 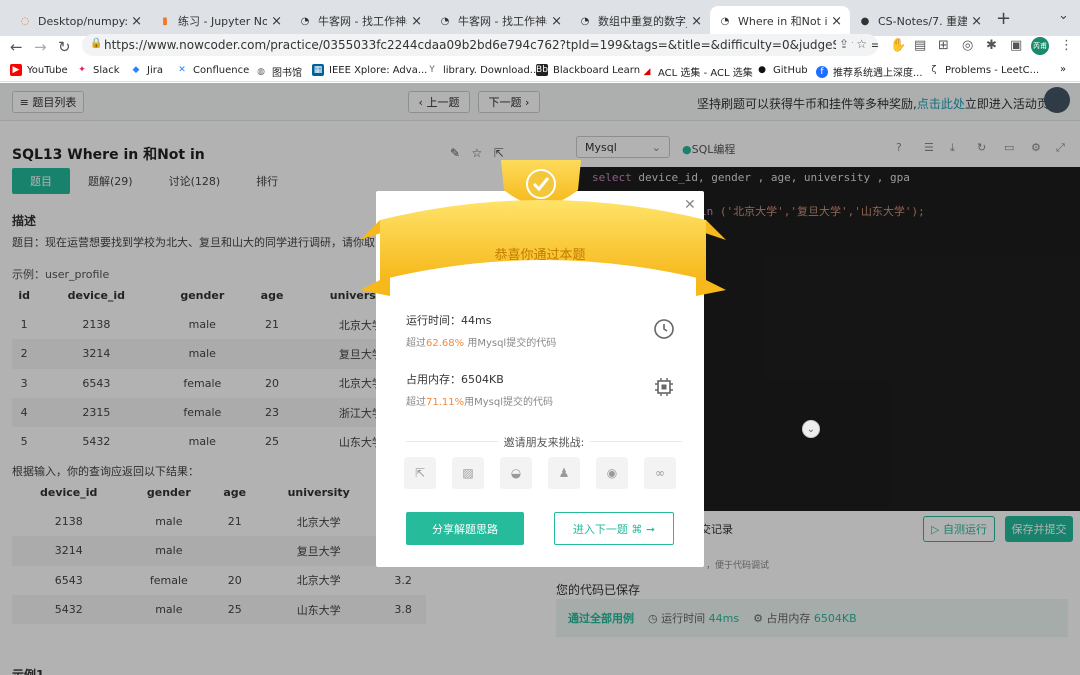 I want to click on ieee-icon: ▦, so click(x=318, y=70).